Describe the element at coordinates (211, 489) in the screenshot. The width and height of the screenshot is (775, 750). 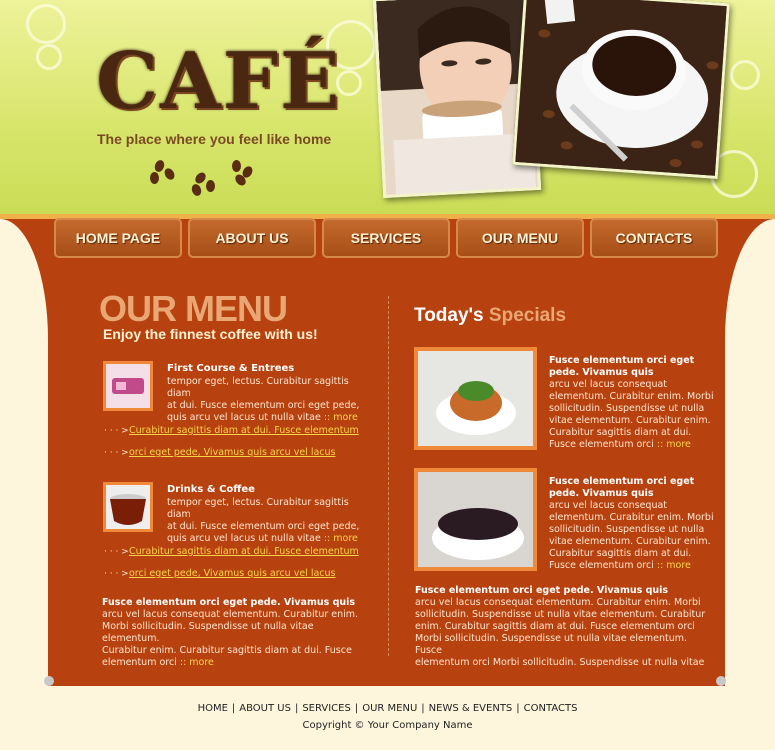
I see `entry-title: Drinks & Coffee` at that location.